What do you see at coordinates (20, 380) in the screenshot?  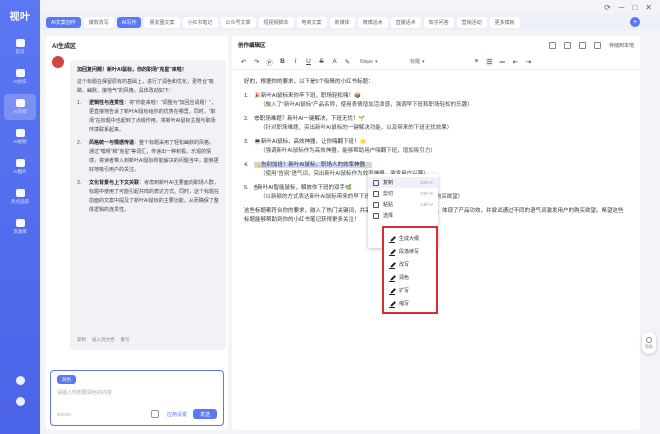 I see `user-icon` at bounding box center [20, 380].